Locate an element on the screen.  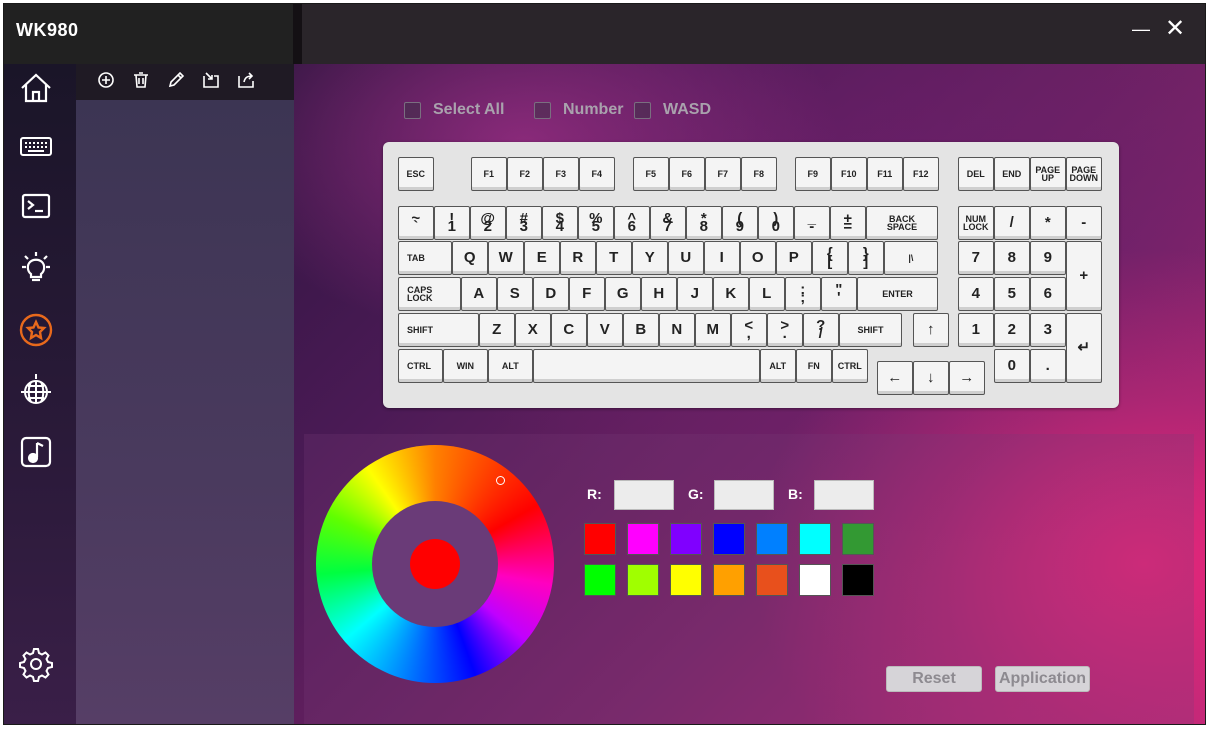
keyboard-icon is located at coordinates (36, 146).